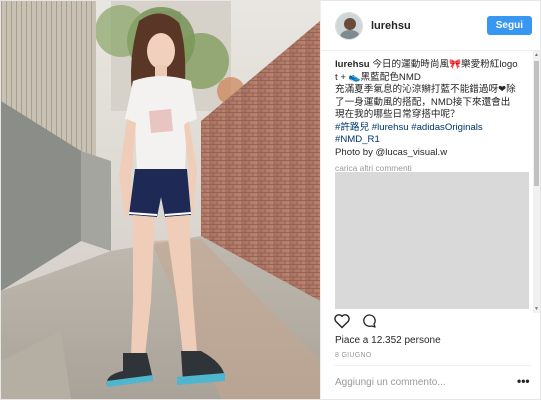 This screenshot has width=541, height=400. I want to click on avatar-image, so click(349, 25).